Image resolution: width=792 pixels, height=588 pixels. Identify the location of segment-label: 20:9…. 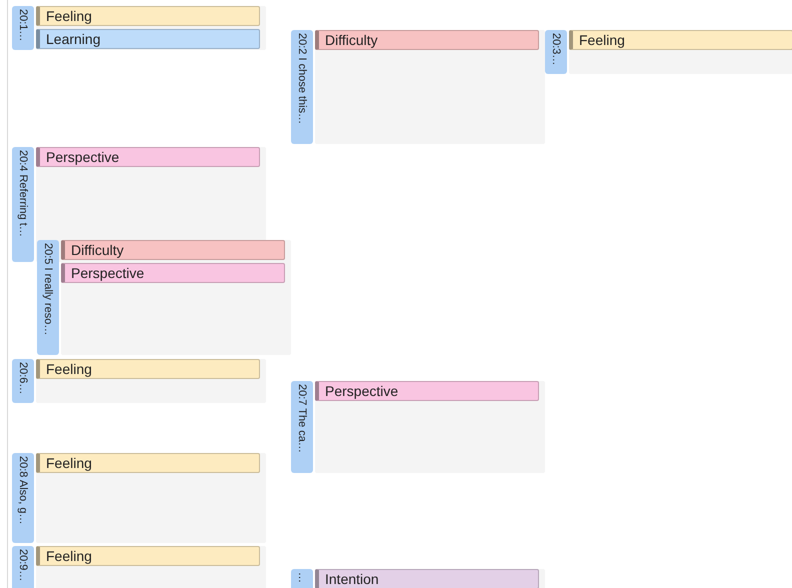
(23, 567).